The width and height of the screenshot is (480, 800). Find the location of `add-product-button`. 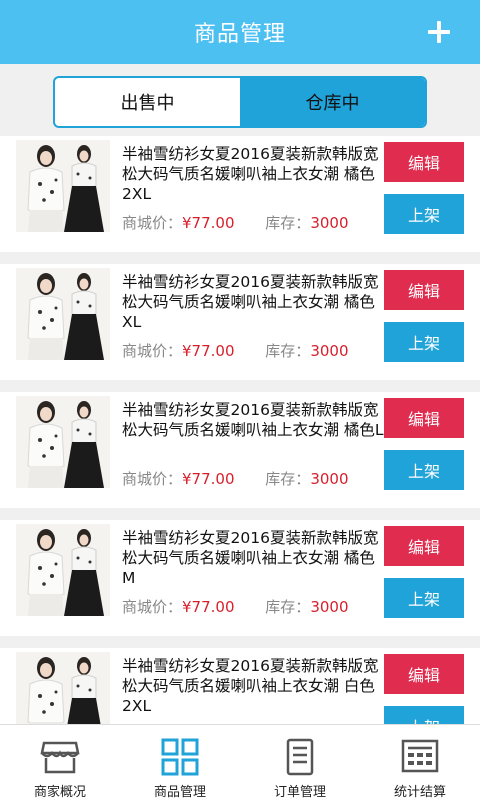

add-product-button is located at coordinates (439, 32).